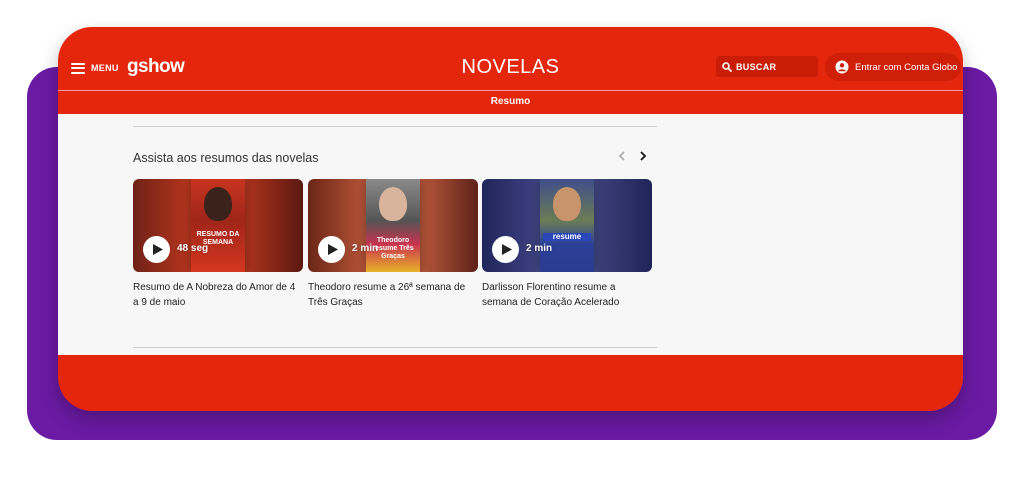 Image resolution: width=1024 pixels, height=486 pixels. Describe the element at coordinates (395, 126) in the screenshot. I see `divider-top` at that location.